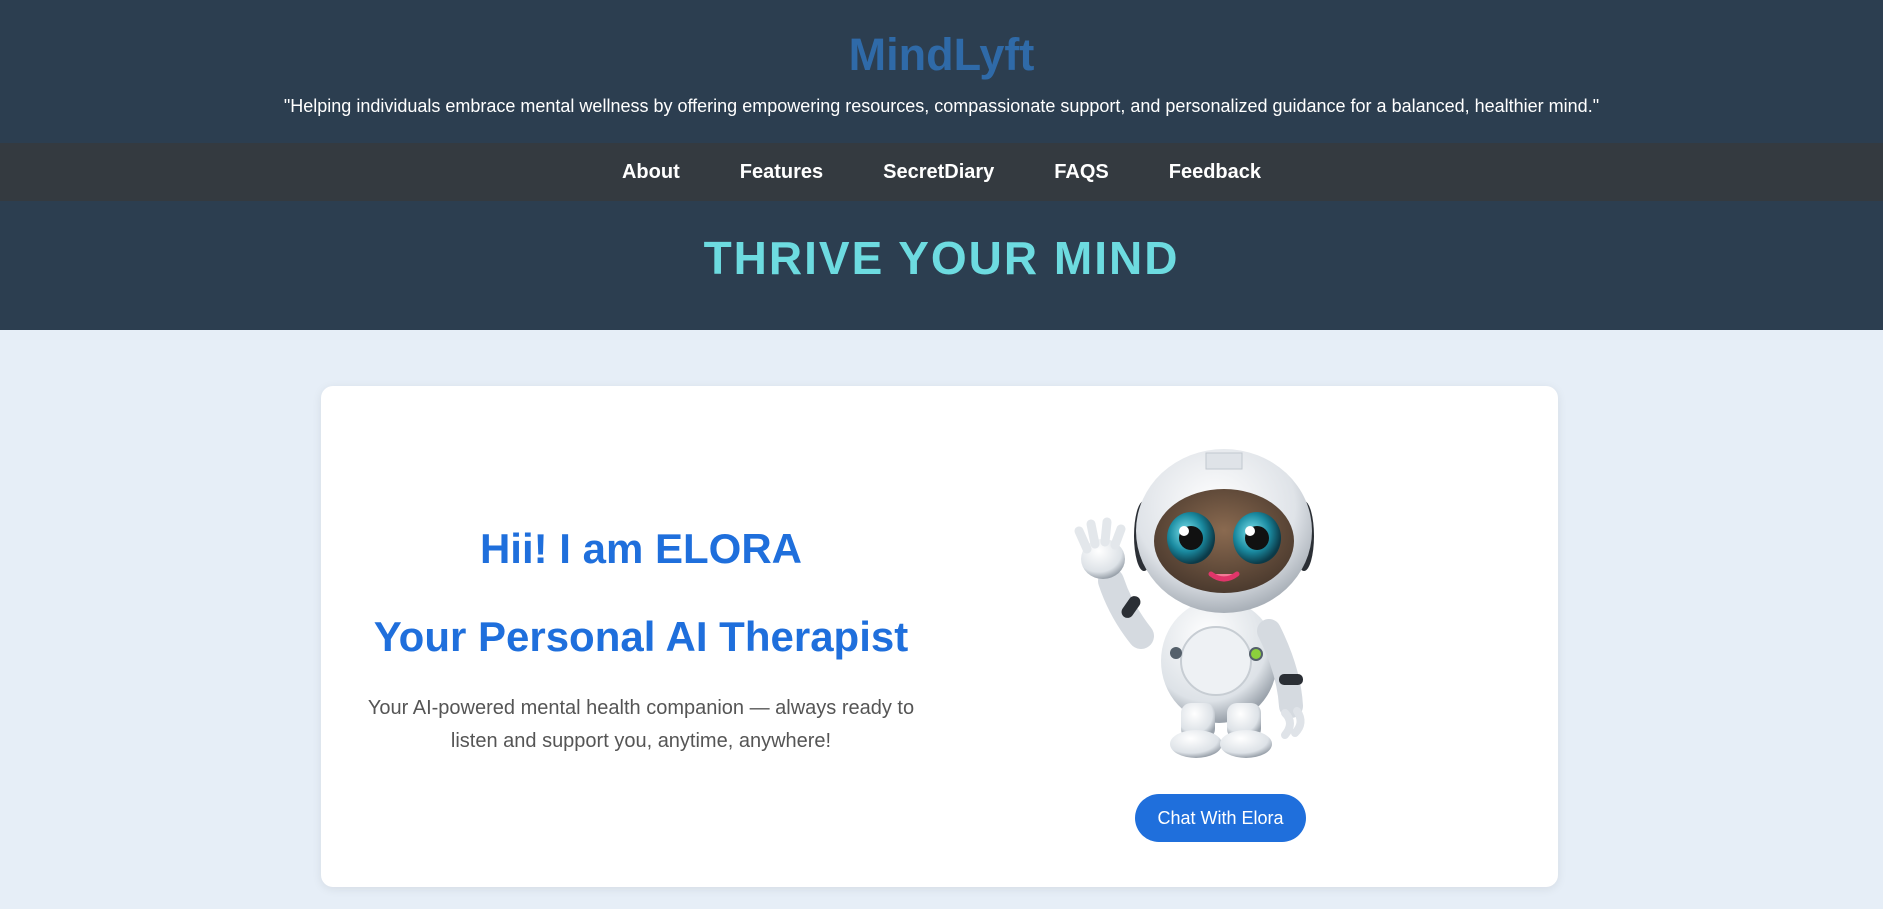 The image size is (1883, 909). What do you see at coordinates (1194, 603) in the screenshot?
I see `robot-illustration` at bounding box center [1194, 603].